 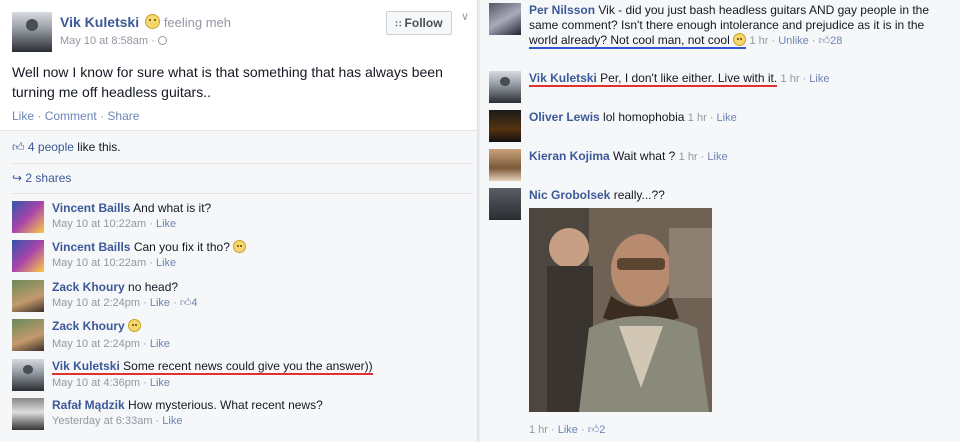 I want to click on like-count: 28, so click(x=836, y=41).